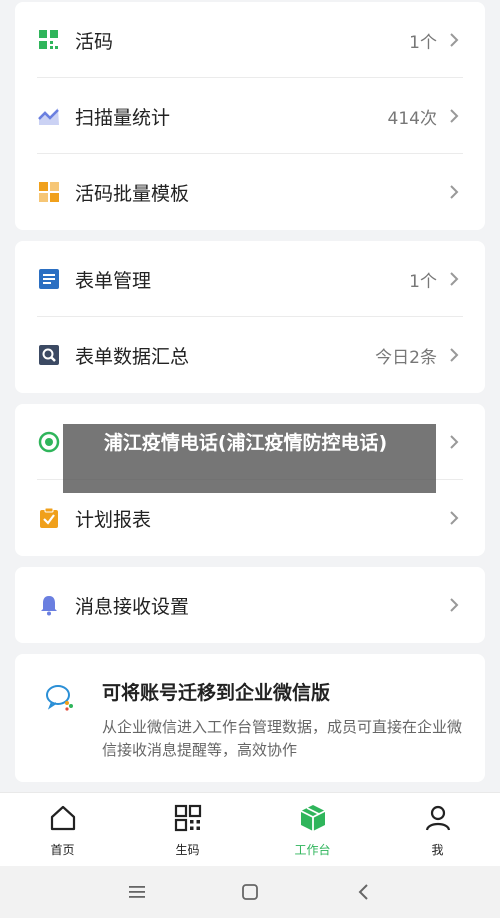  Describe the element at coordinates (132, 193) in the screenshot. I see `row-label: 活码批量模板` at that location.